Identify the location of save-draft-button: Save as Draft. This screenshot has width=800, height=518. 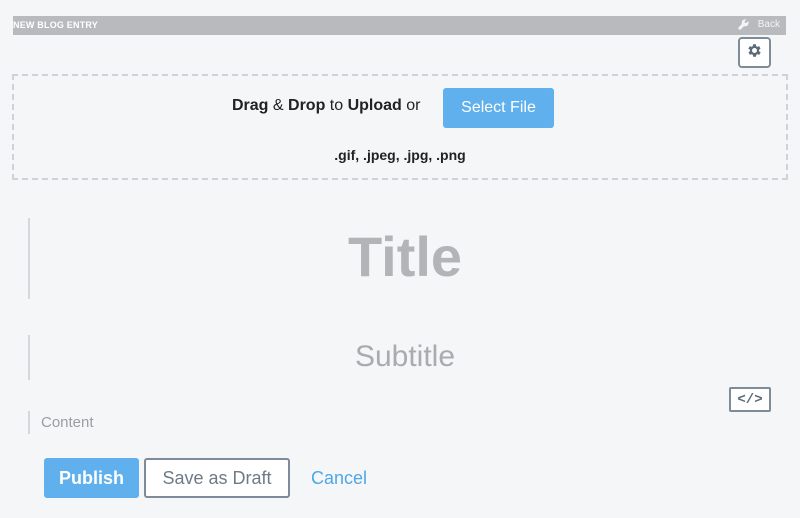
(217, 478).